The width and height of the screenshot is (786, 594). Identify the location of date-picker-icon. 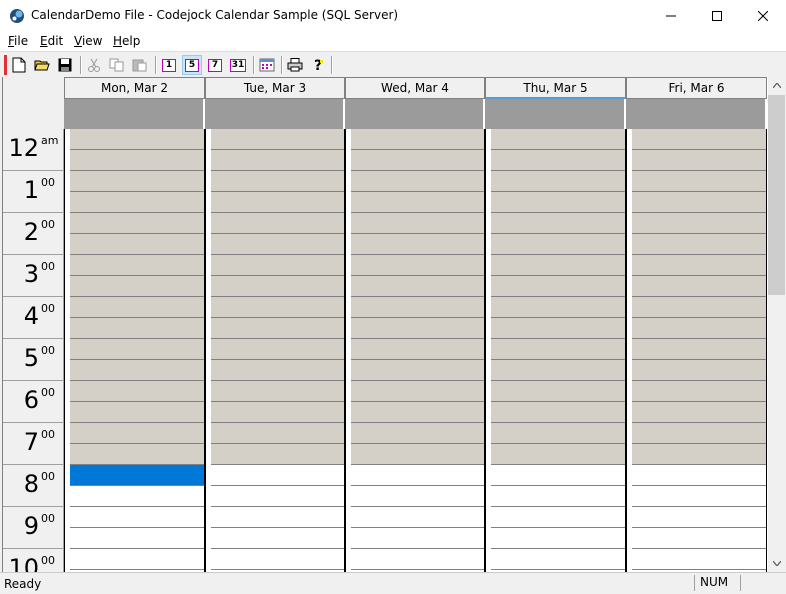
(267, 65).